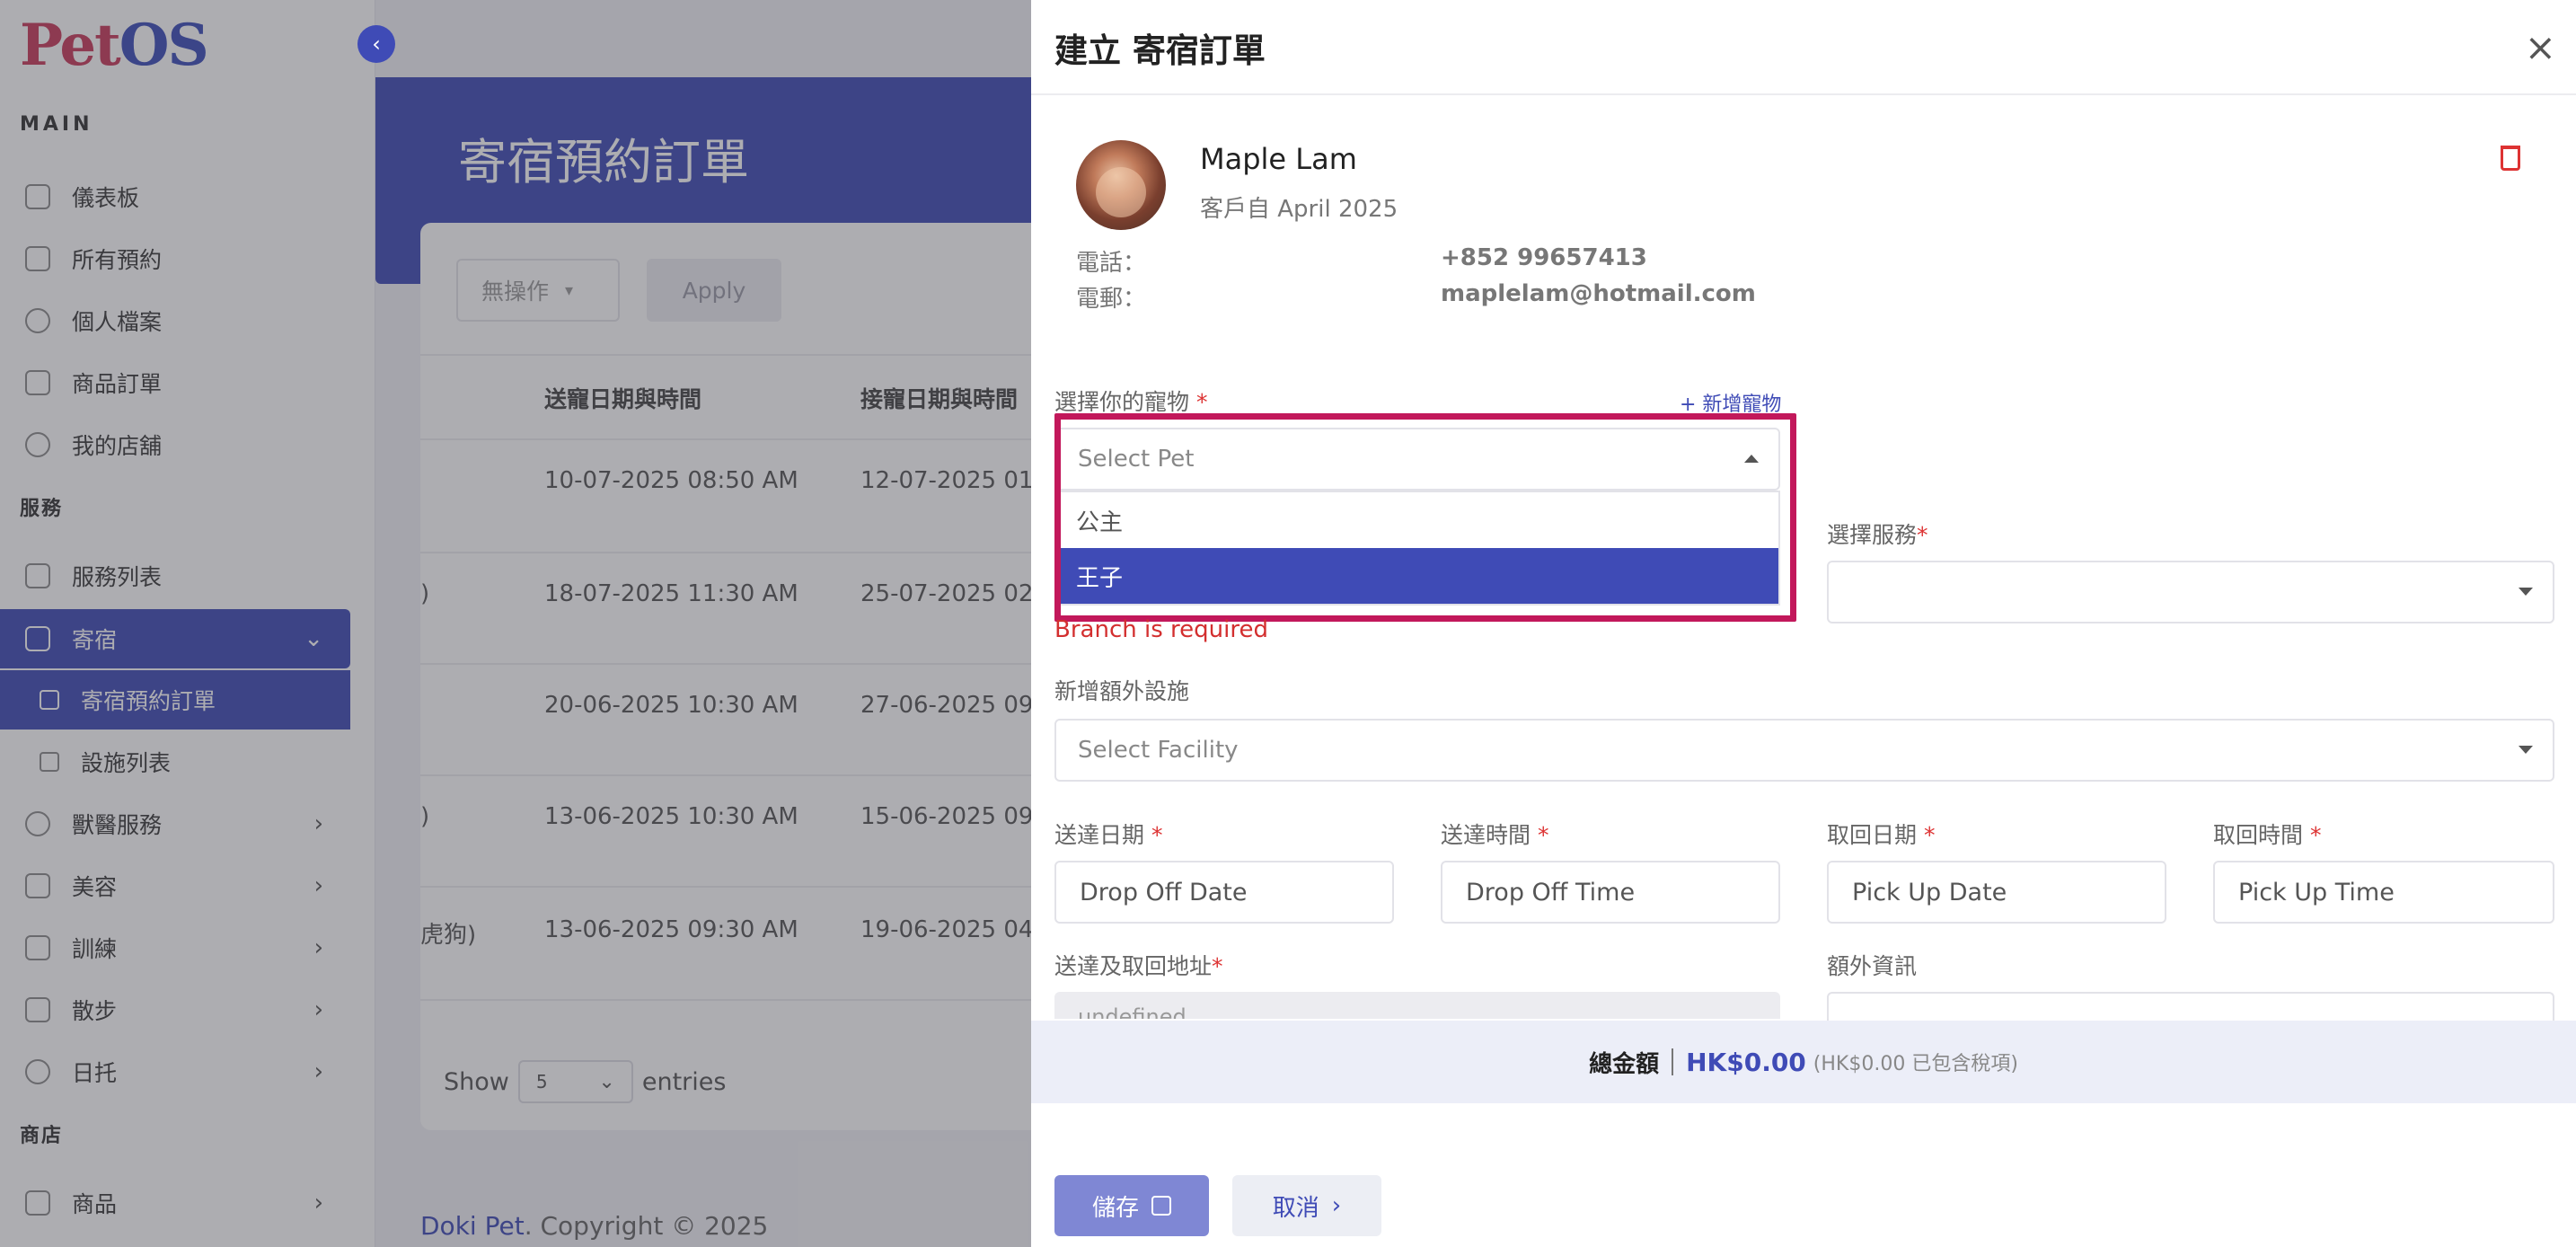  Describe the element at coordinates (1610, 892) in the screenshot. I see `drop-off-time-input: Drop Off Time` at that location.